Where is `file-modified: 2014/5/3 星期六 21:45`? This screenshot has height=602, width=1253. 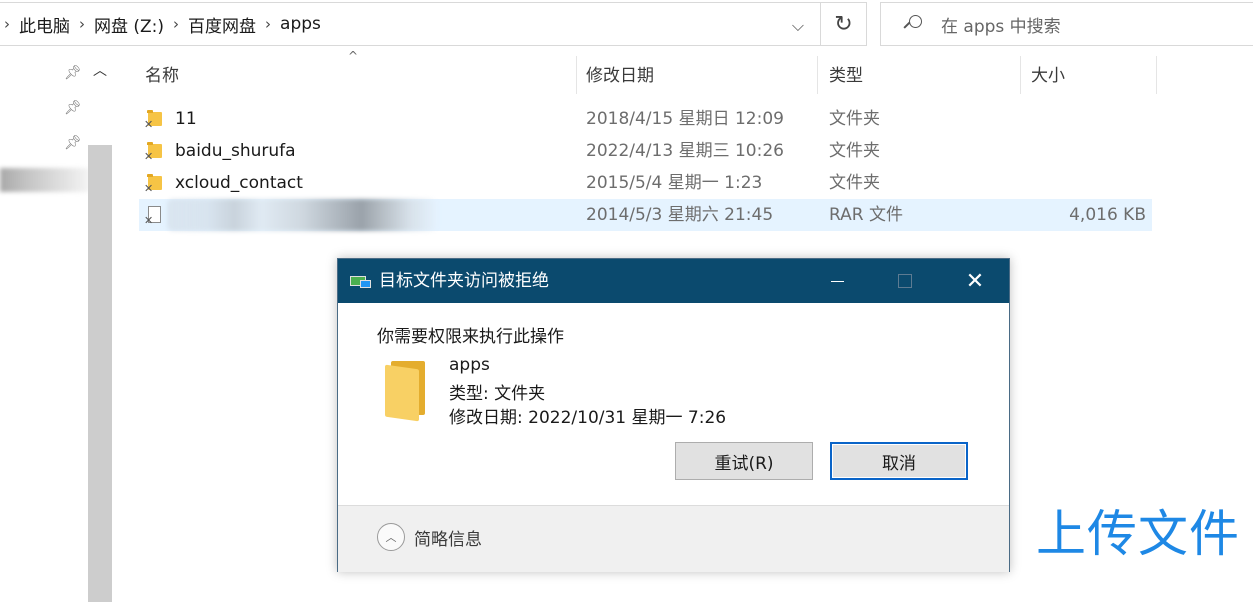
file-modified: 2014/5/3 星期六 21:45 is located at coordinates (680, 215).